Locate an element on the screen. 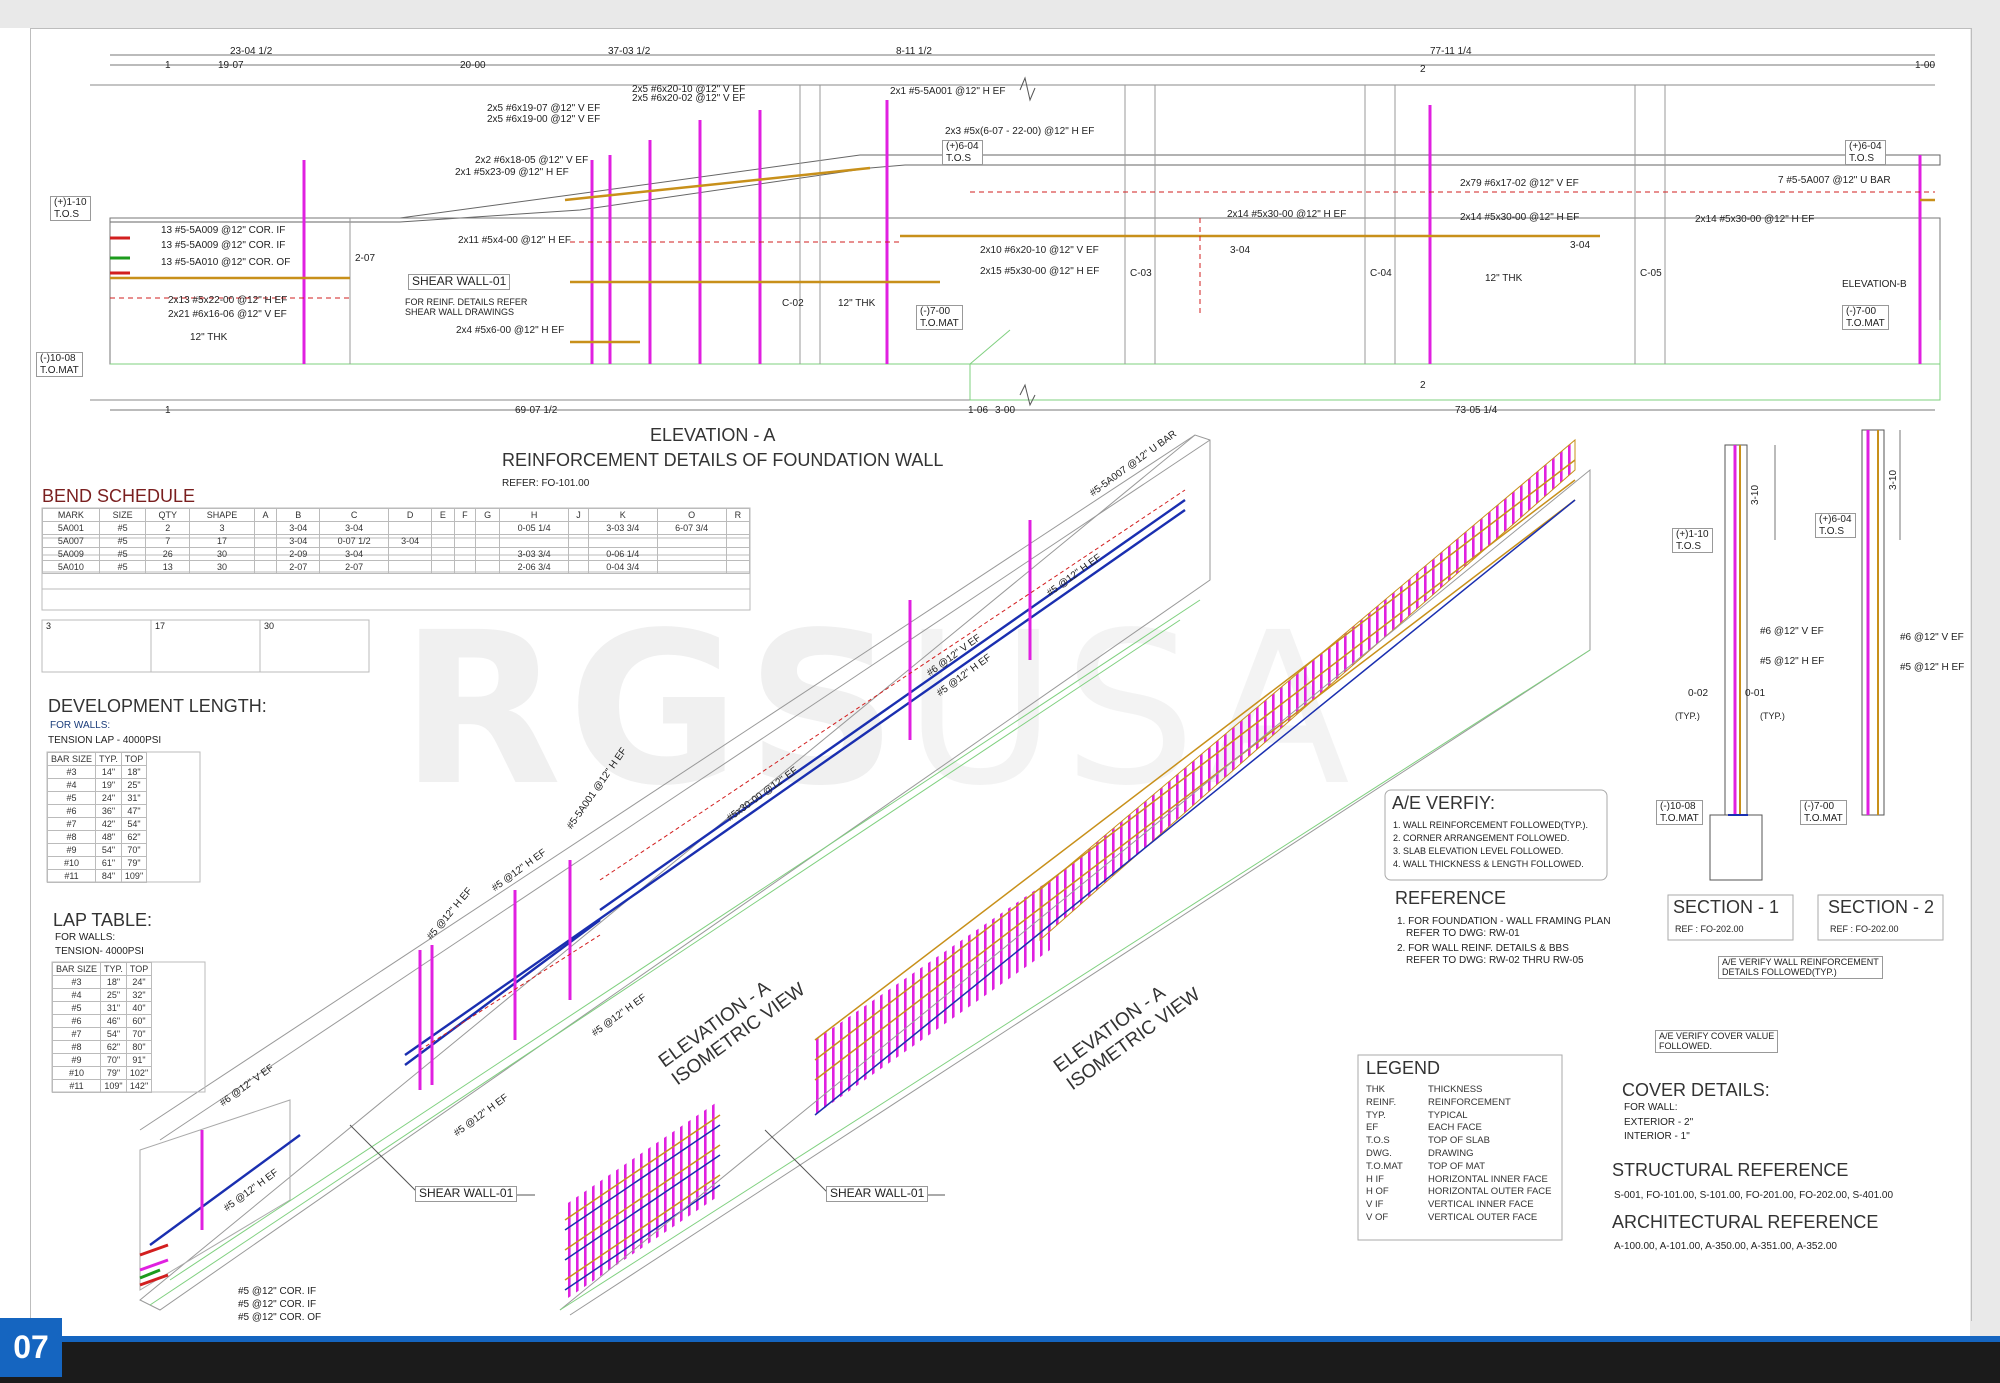 The width and height of the screenshot is (2000, 1383). legend-meaning: TOP OF MAT is located at coordinates (1457, 1166).